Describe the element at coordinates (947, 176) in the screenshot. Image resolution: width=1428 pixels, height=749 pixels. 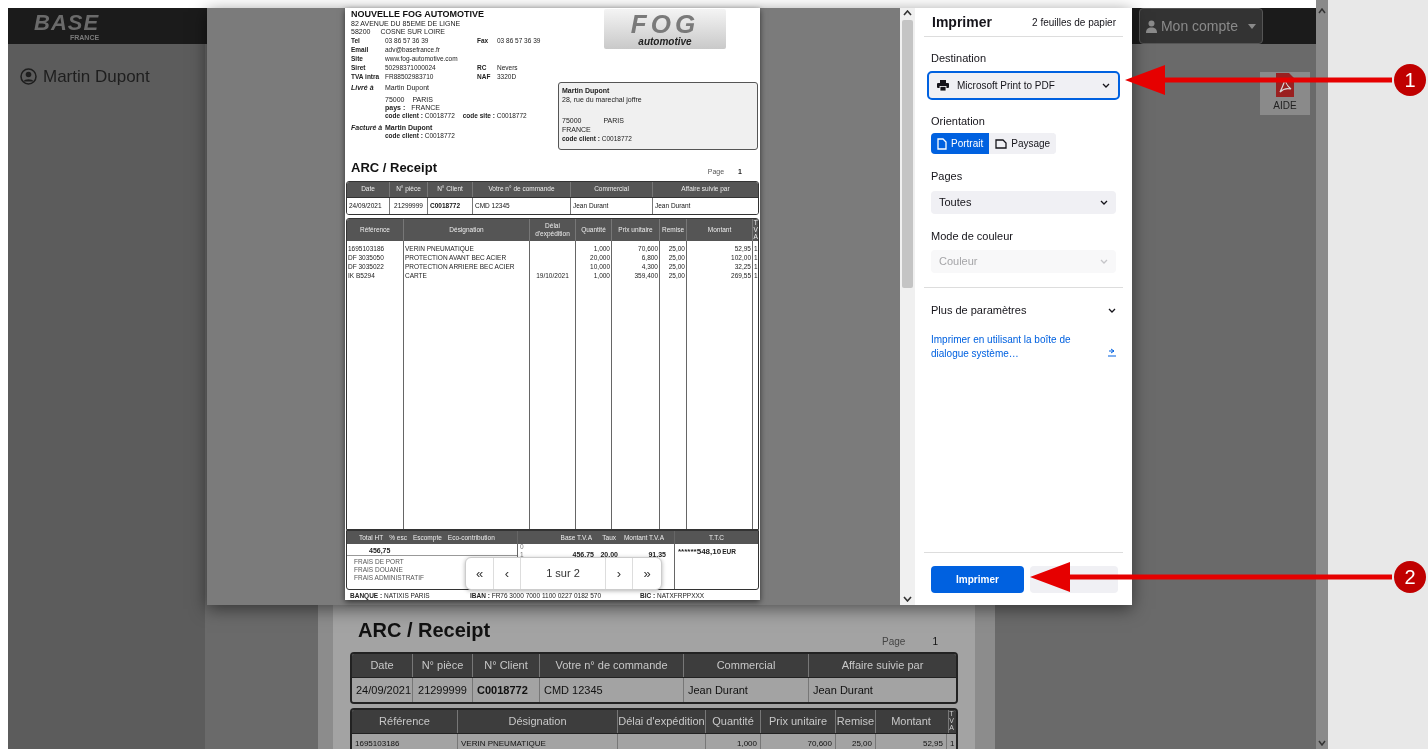
I see `section-label: Pages` at that location.